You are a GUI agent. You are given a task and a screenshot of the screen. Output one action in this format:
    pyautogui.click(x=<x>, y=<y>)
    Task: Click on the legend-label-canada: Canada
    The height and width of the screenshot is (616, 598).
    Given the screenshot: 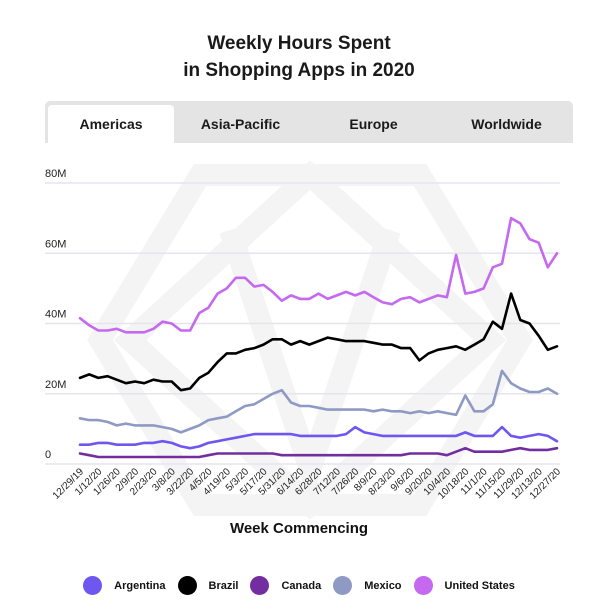 What is the action you would take?
    pyautogui.click(x=301, y=585)
    